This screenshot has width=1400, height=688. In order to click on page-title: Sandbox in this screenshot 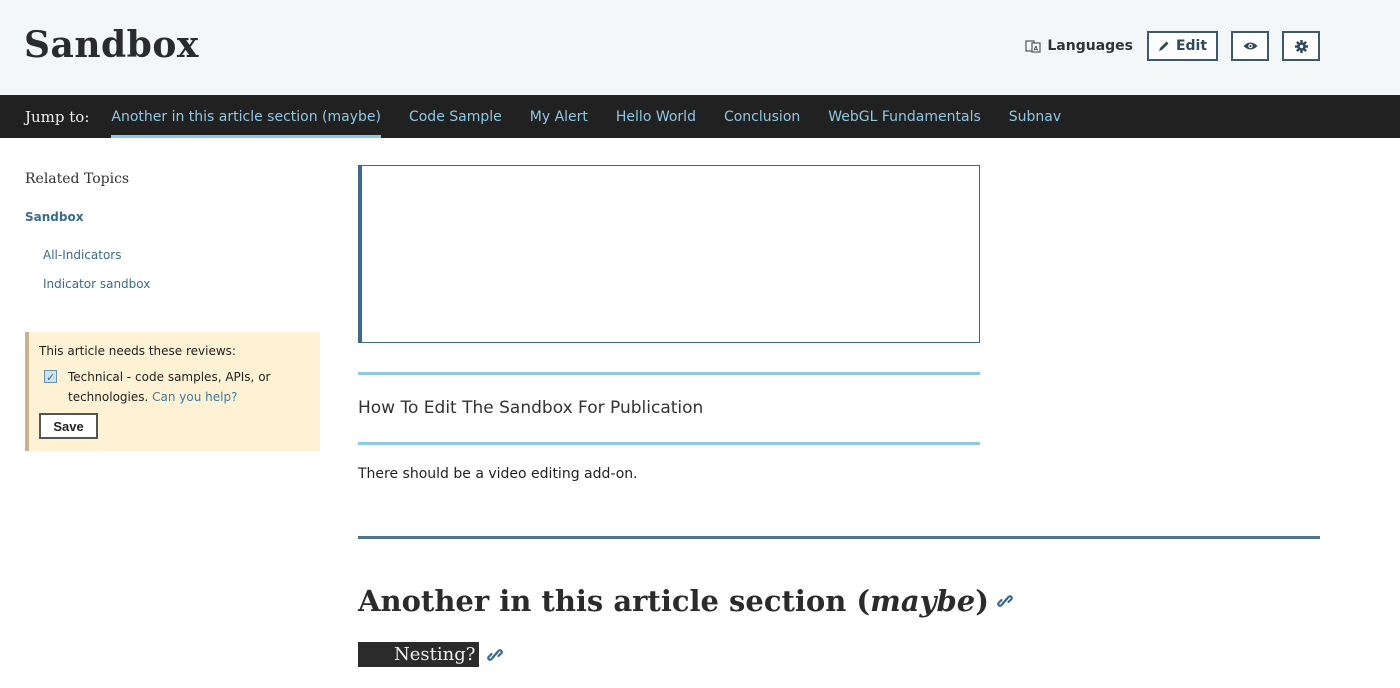, I will do `click(111, 45)`.